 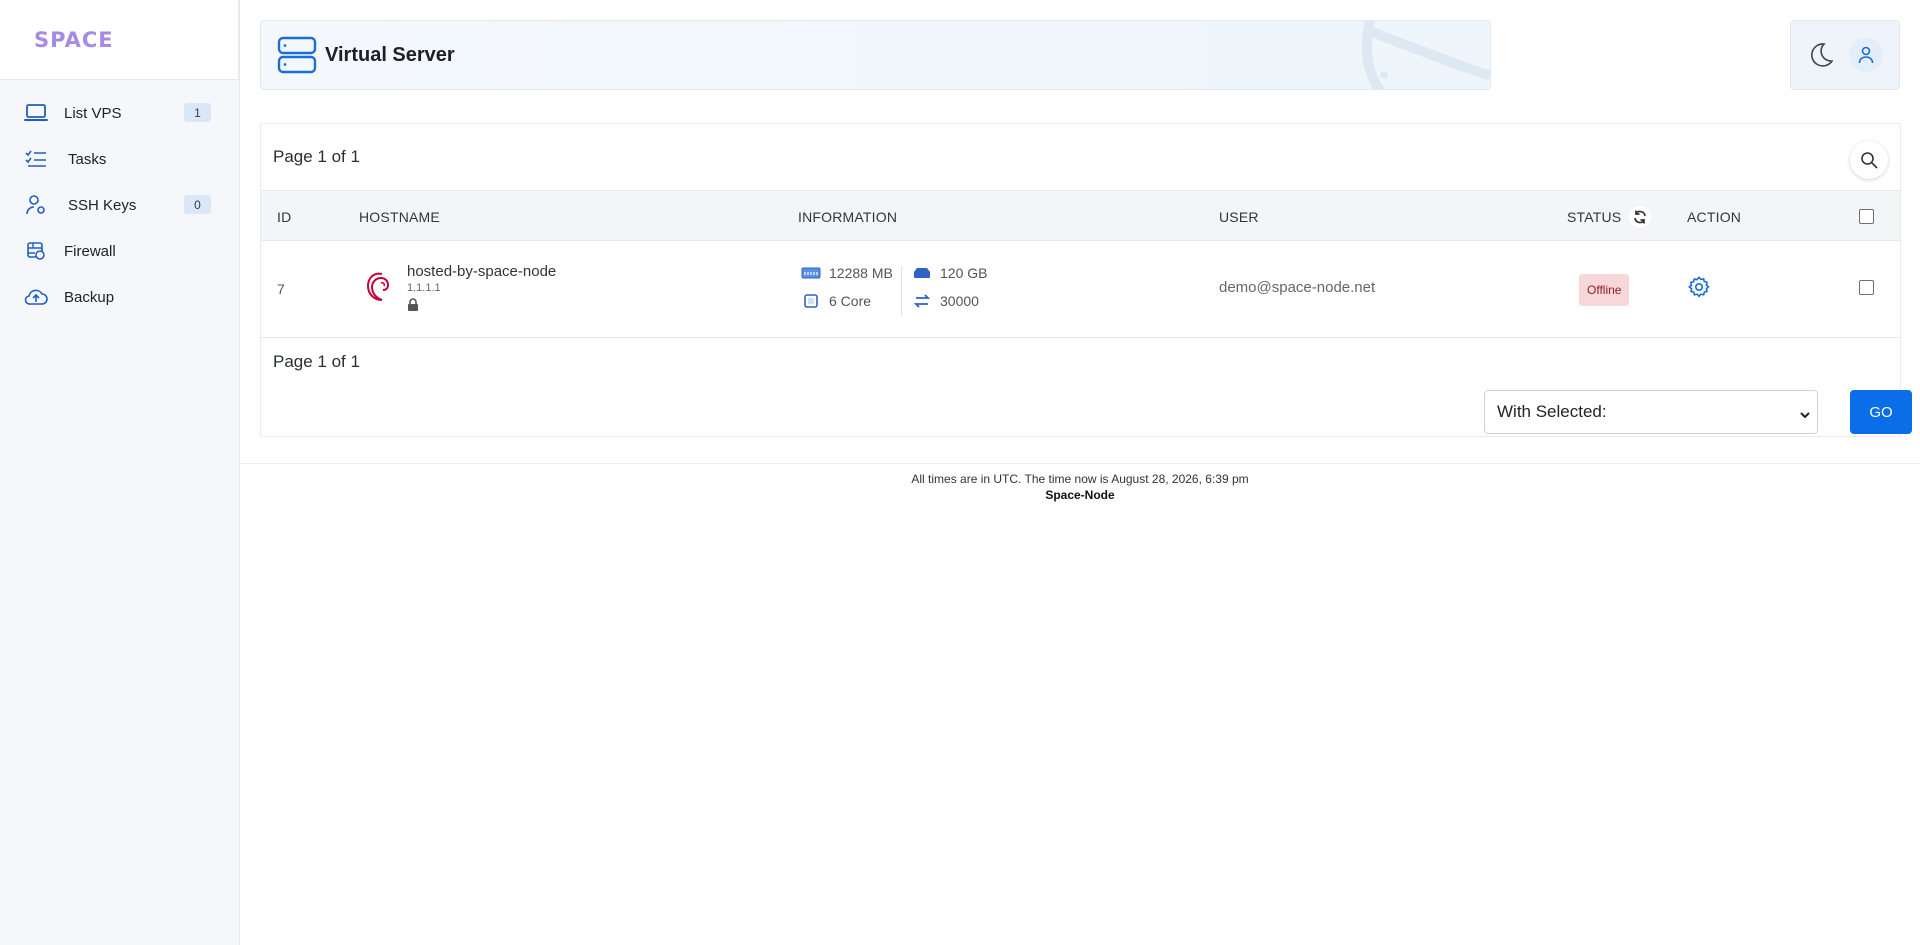 I want to click on user-key-icon, so click(x=36, y=205).